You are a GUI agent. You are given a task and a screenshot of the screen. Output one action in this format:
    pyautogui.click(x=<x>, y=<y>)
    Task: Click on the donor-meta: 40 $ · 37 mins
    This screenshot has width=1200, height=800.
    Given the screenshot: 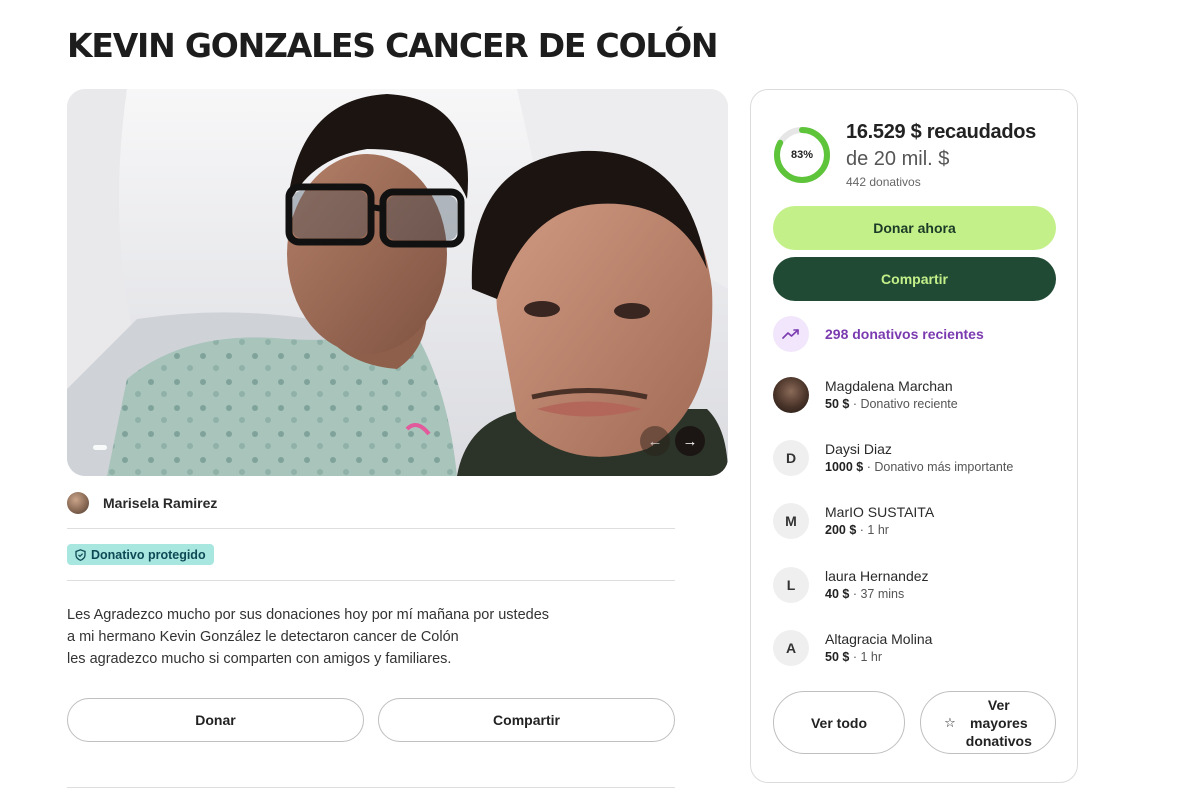 What is the action you would take?
    pyautogui.click(x=877, y=594)
    